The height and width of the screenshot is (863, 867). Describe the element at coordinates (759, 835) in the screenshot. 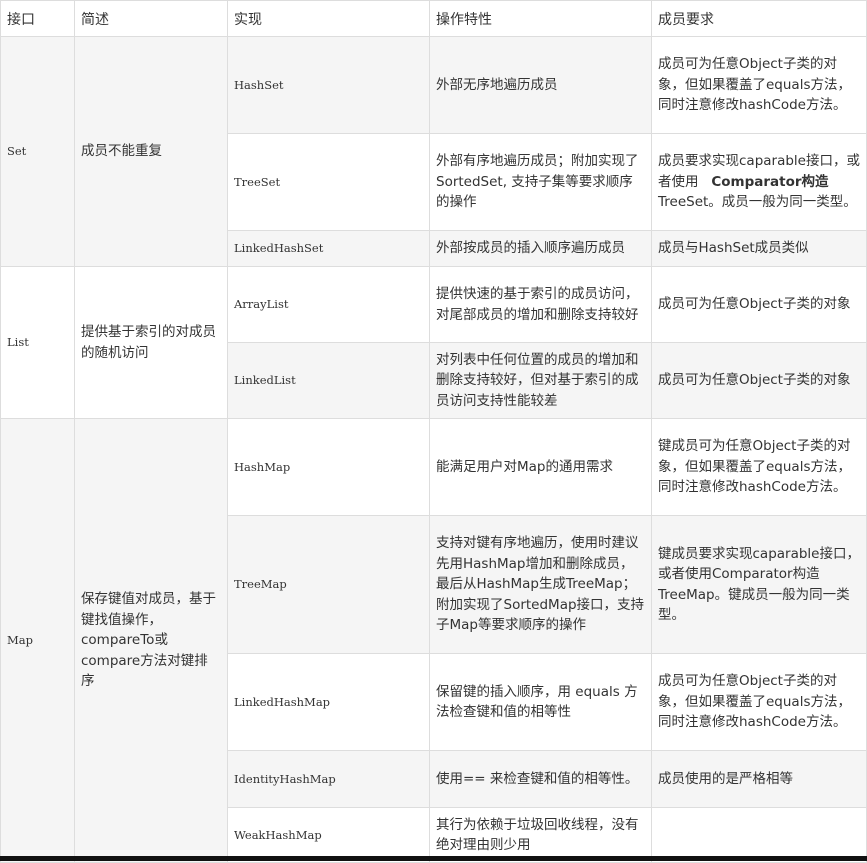

I see `requirement-cell` at that location.